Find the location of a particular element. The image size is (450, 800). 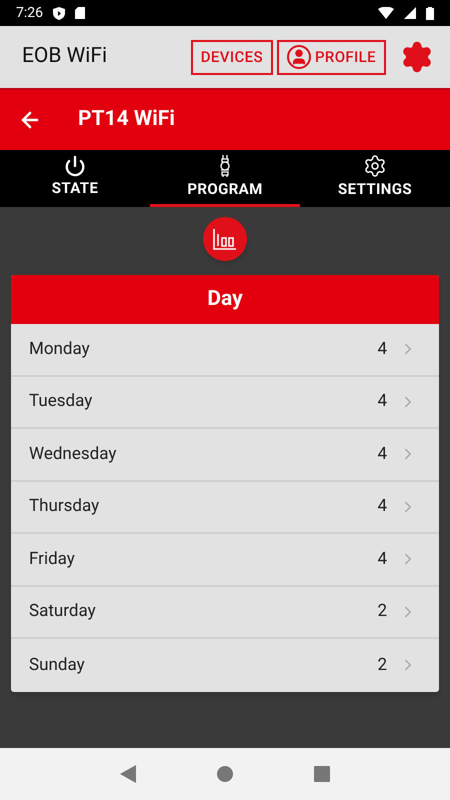

status-time: 7:26 is located at coordinates (29, 13).